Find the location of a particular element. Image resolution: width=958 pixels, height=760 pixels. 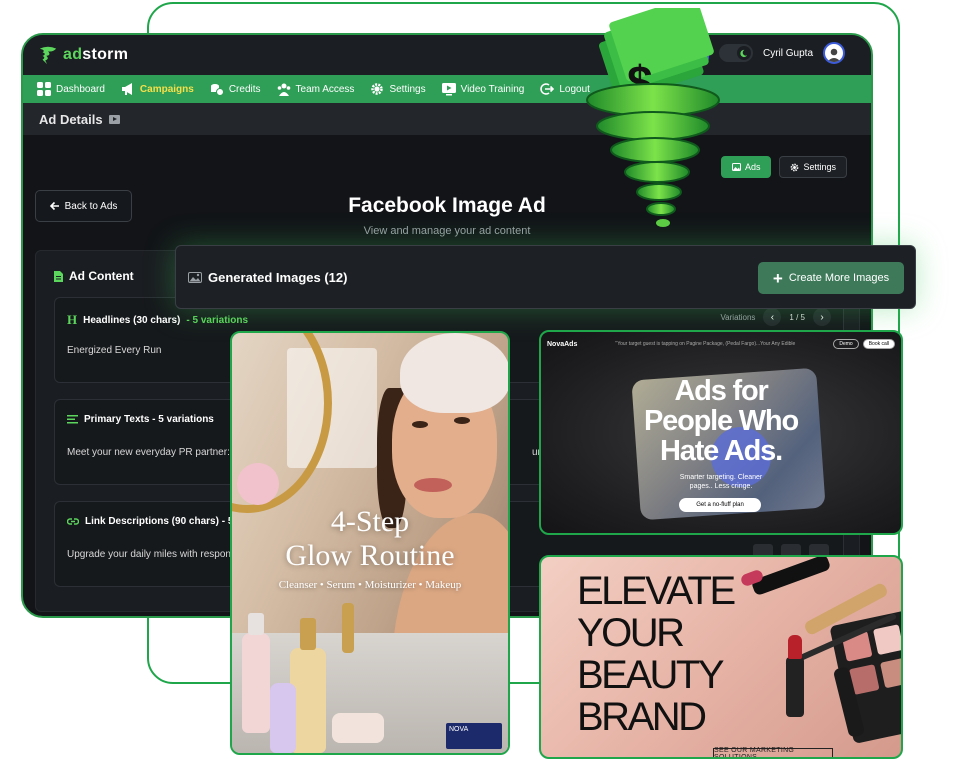

nav-item-dashboard: Dashboard is located at coordinates (71, 89).